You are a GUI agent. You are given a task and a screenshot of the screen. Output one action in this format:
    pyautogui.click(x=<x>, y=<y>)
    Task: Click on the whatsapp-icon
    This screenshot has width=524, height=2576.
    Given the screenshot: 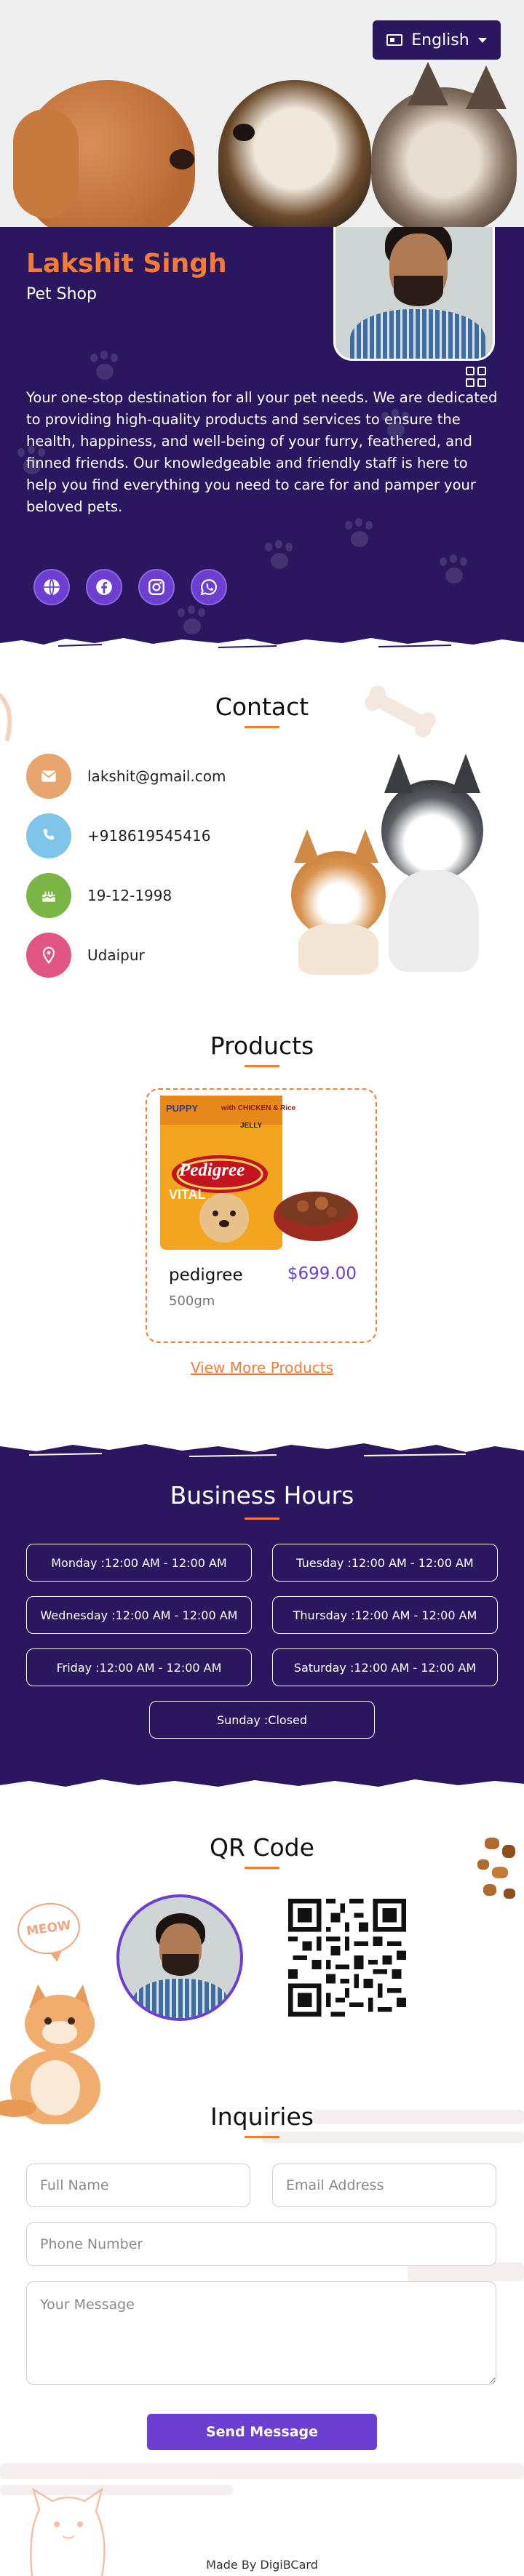 What is the action you would take?
    pyautogui.click(x=208, y=587)
    